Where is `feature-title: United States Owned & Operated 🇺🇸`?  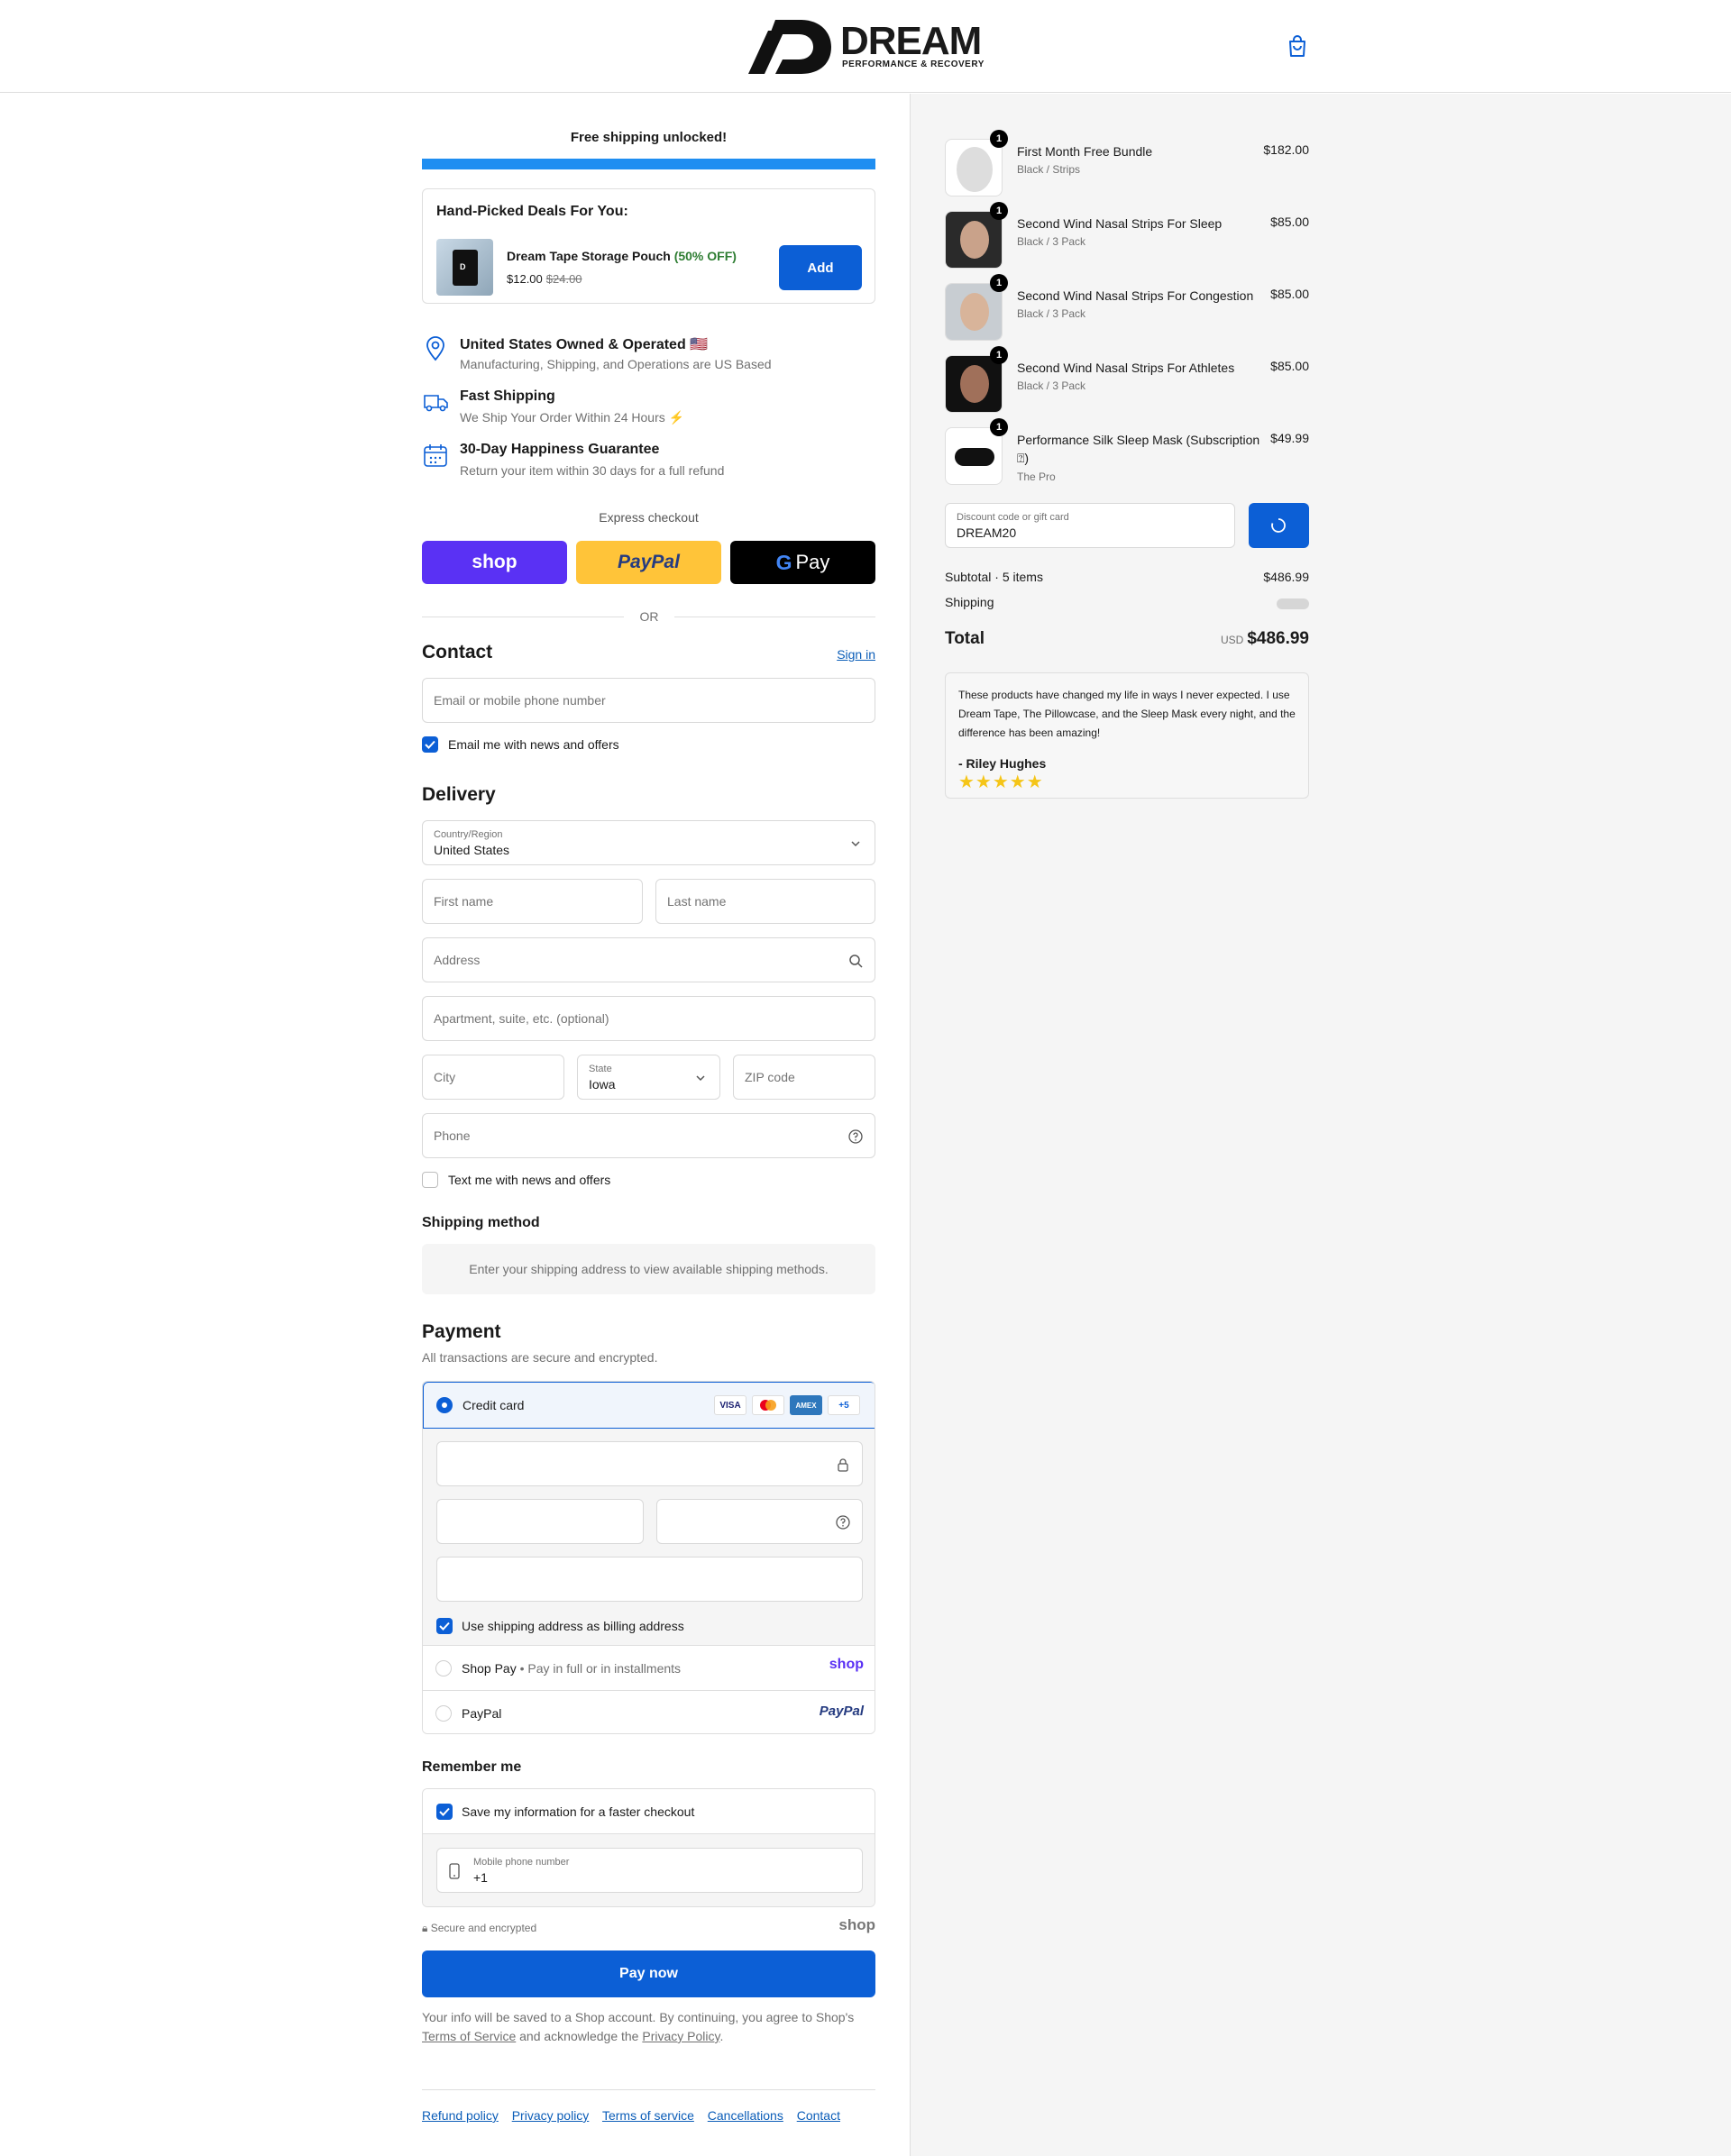
feature-title: United States Owned & Operated 🇺🇸 is located at coordinates (584, 344).